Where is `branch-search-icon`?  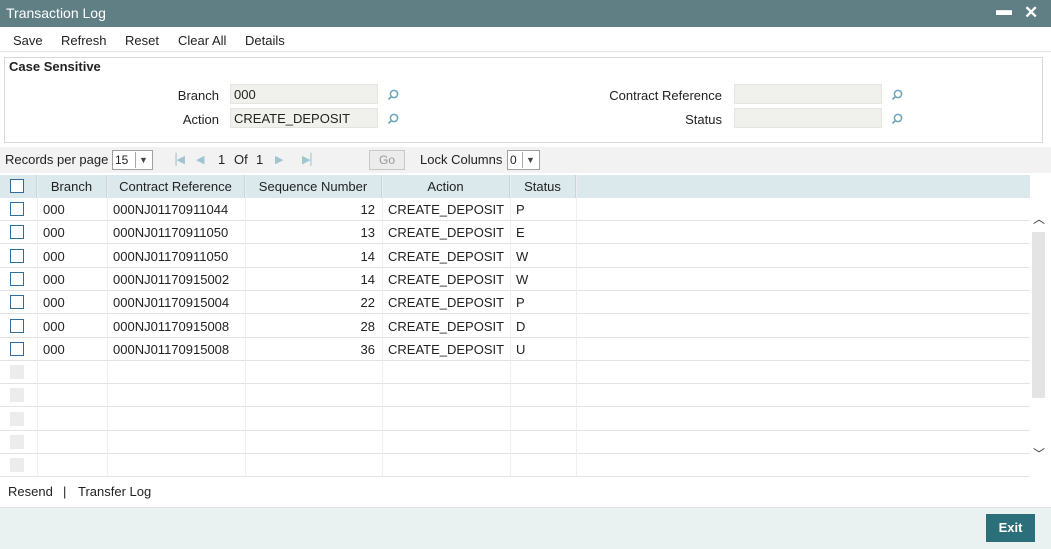
branch-search-icon is located at coordinates (393, 95).